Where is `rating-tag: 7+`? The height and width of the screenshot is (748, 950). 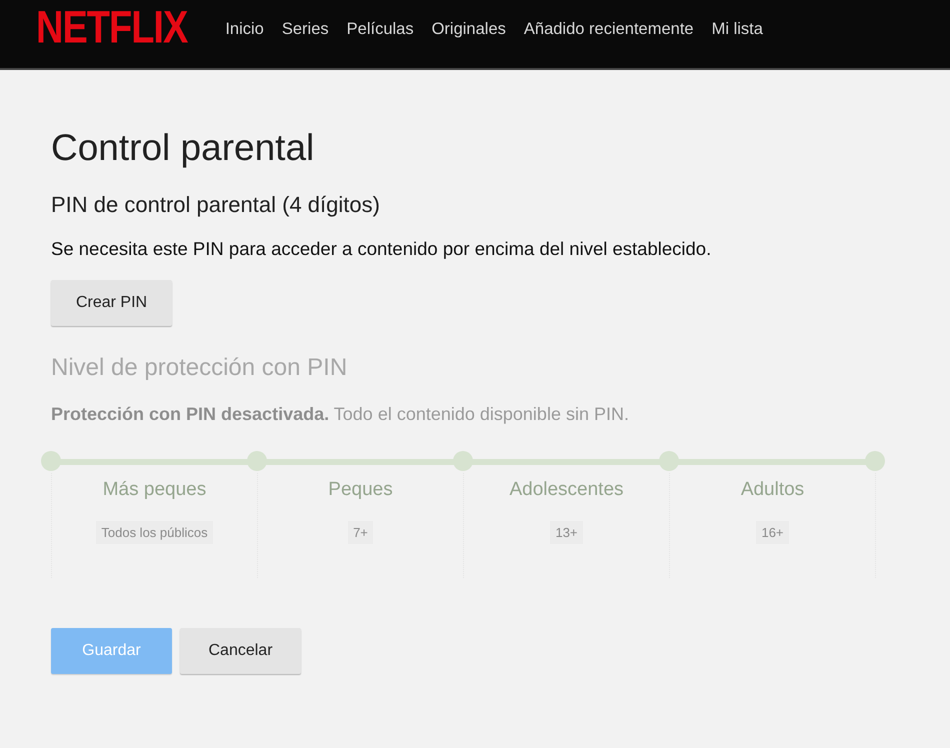 rating-tag: 7+ is located at coordinates (360, 532).